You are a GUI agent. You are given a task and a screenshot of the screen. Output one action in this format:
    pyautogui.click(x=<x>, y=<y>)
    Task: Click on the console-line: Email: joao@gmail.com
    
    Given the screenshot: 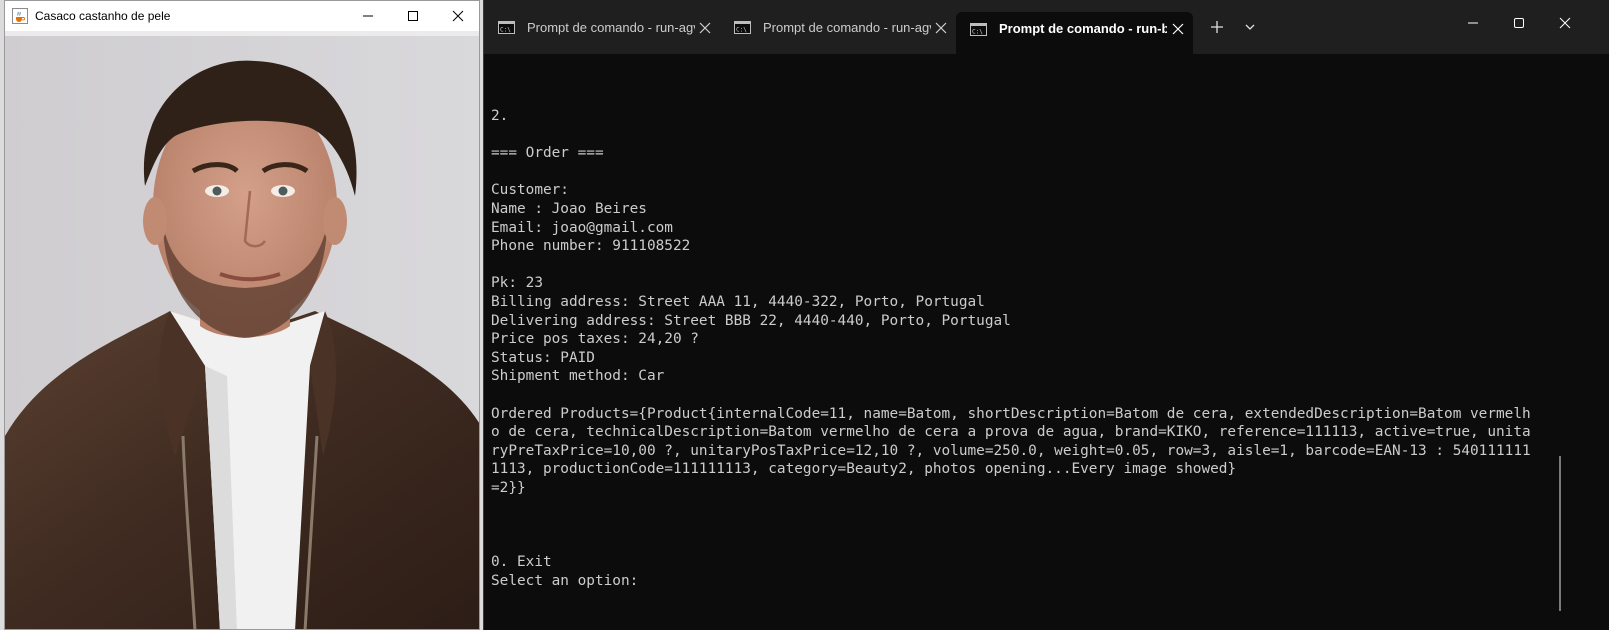 What is the action you would take?
    pyautogui.click(x=582, y=227)
    